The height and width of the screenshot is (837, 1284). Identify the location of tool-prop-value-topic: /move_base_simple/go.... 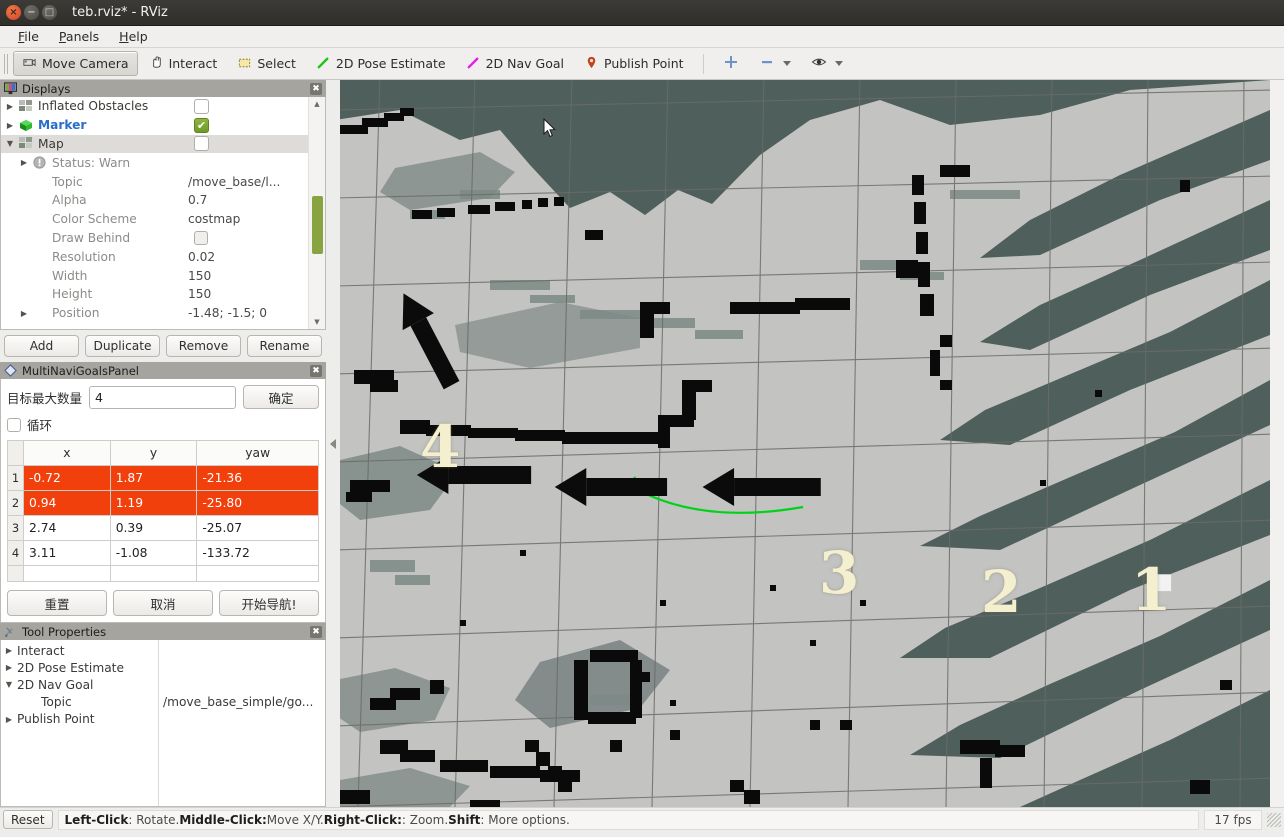
(242, 702).